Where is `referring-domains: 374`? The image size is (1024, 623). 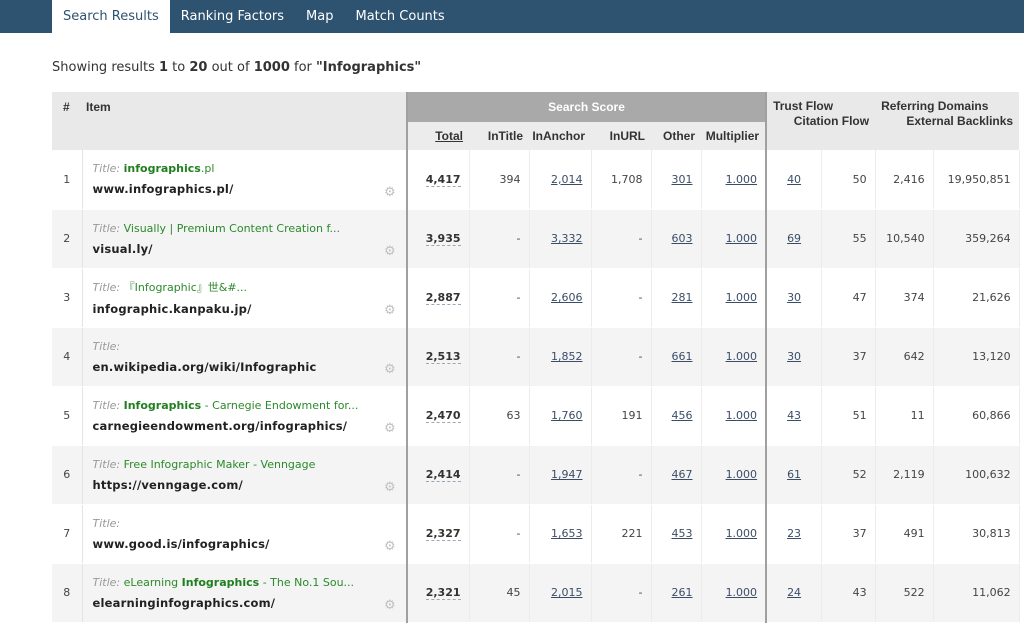 referring-domains: 374 is located at coordinates (904, 298).